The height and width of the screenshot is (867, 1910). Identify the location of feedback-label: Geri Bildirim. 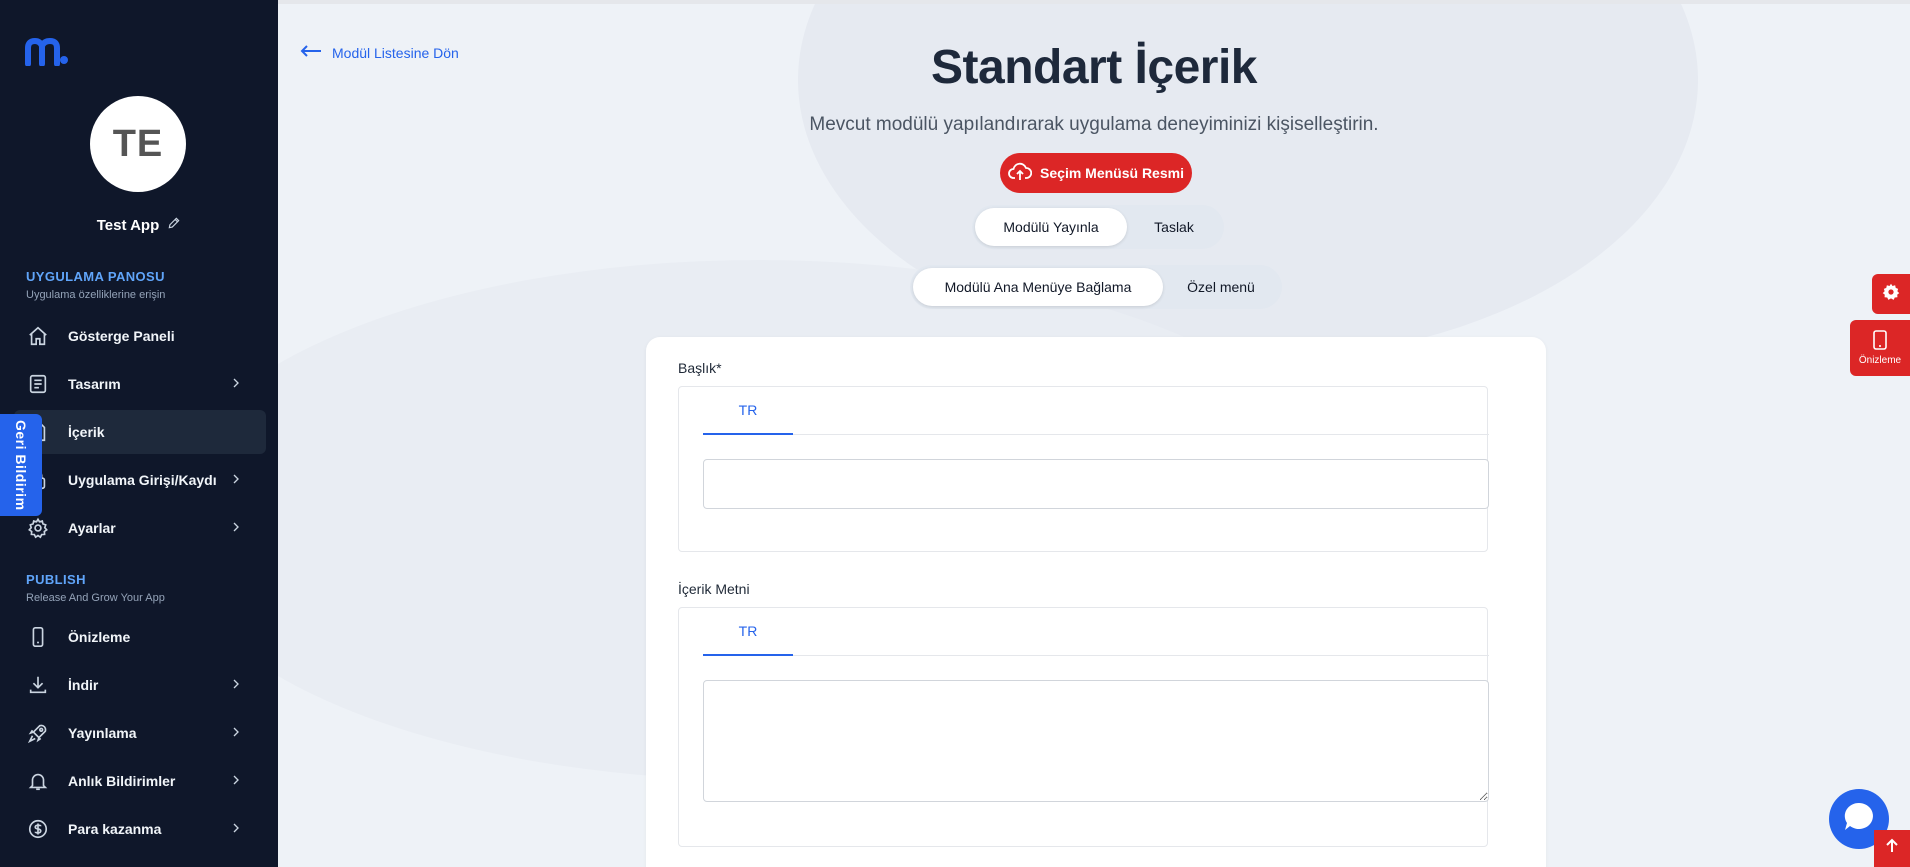
(21, 465).